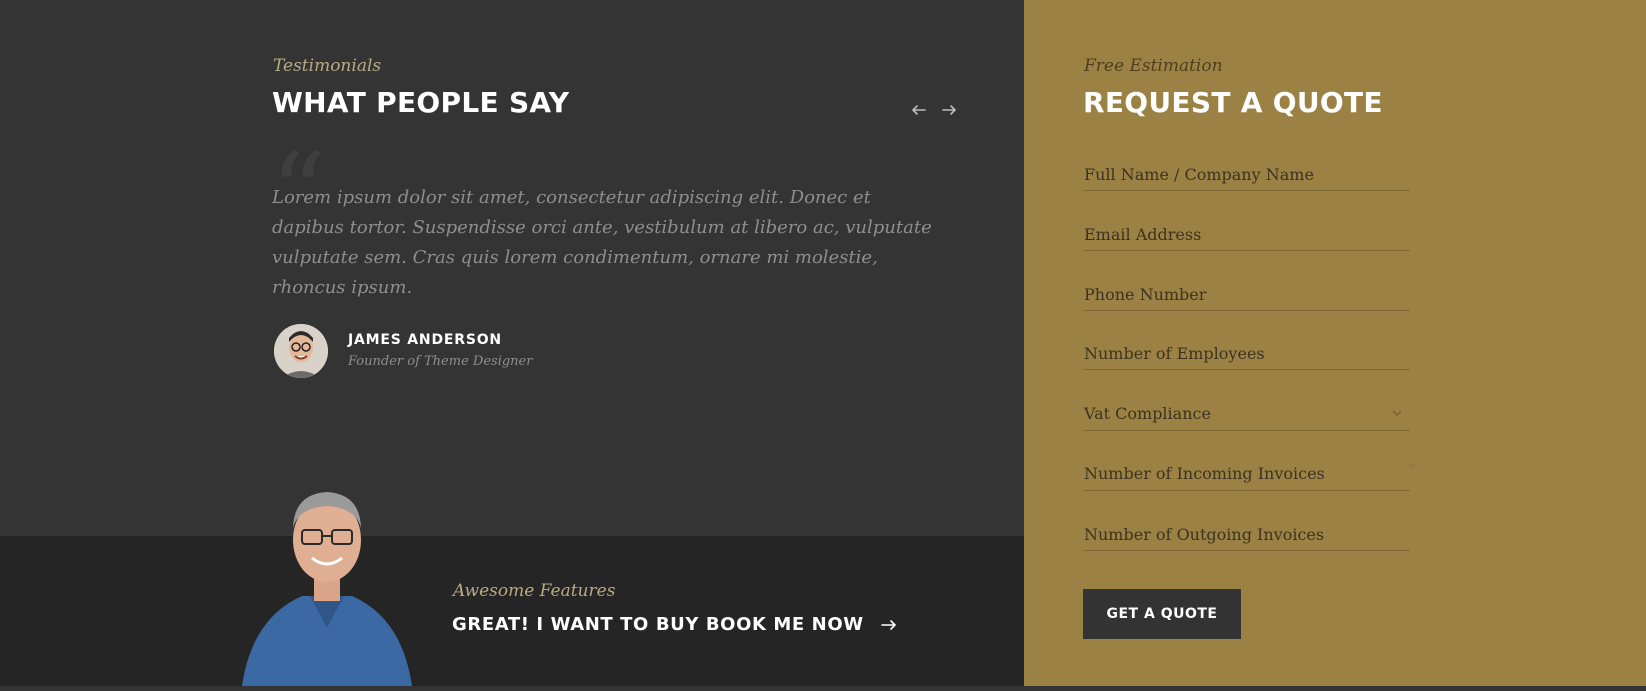 Image resolution: width=1646 pixels, height=691 pixels. I want to click on cta-label: GREAT! I WANT TO BUY BOOK ME NOW, so click(658, 624).